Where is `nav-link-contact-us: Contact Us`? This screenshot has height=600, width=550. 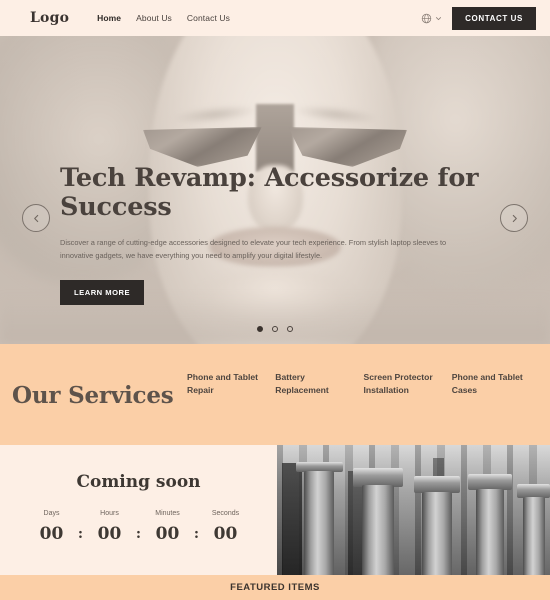
nav-link-contact-us: Contact Us is located at coordinates (208, 18).